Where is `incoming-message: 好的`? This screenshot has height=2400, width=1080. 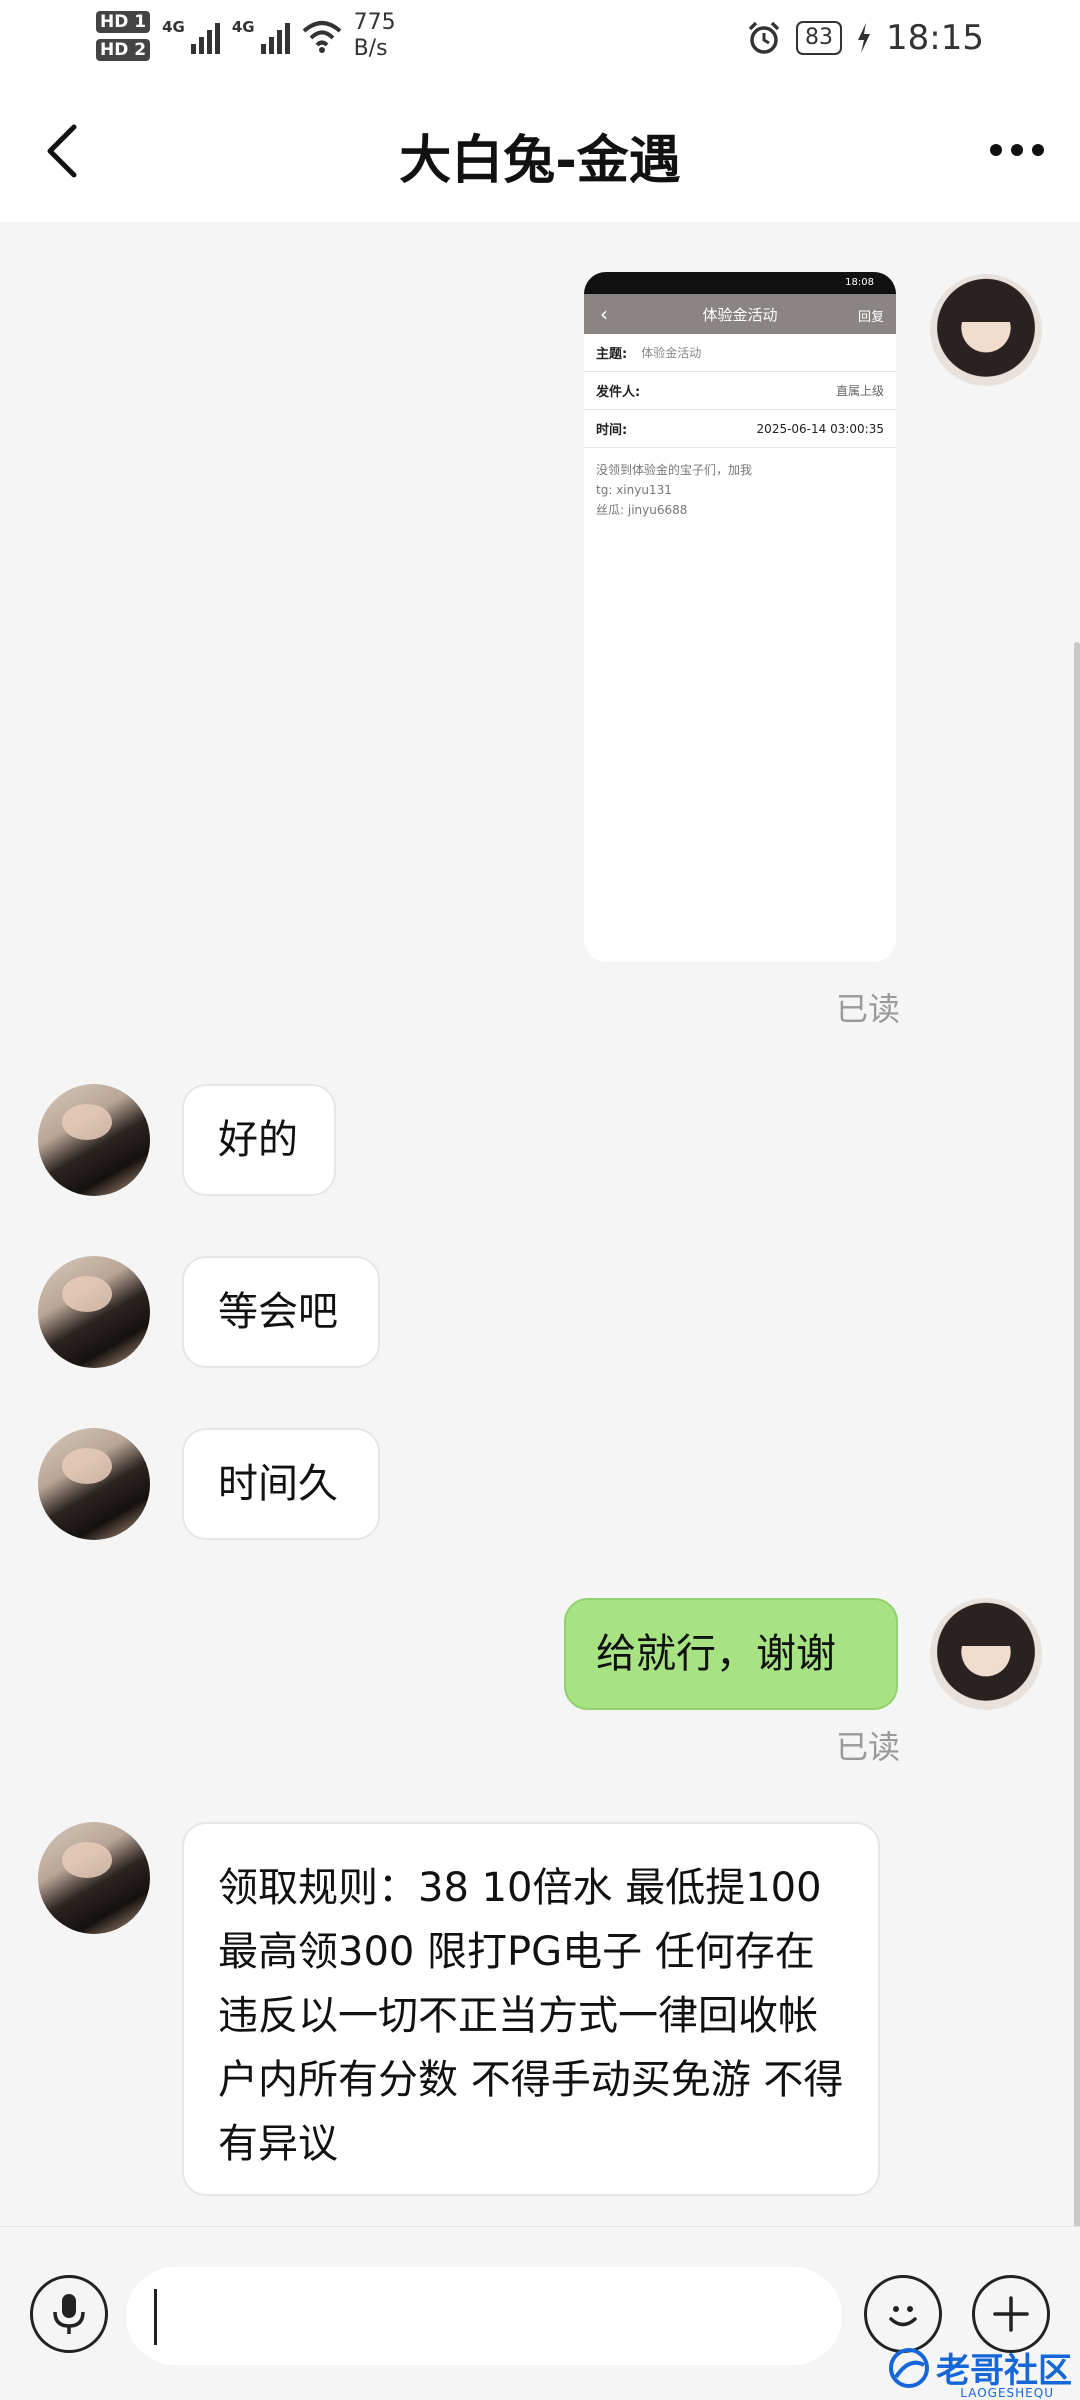
incoming-message: 好的 is located at coordinates (259, 1140).